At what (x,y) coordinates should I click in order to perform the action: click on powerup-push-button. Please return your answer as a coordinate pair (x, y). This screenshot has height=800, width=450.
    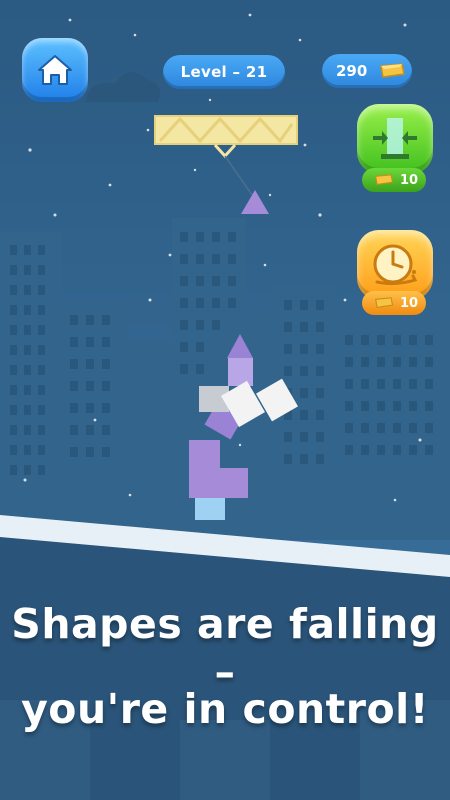
    Looking at the image, I should click on (395, 139).